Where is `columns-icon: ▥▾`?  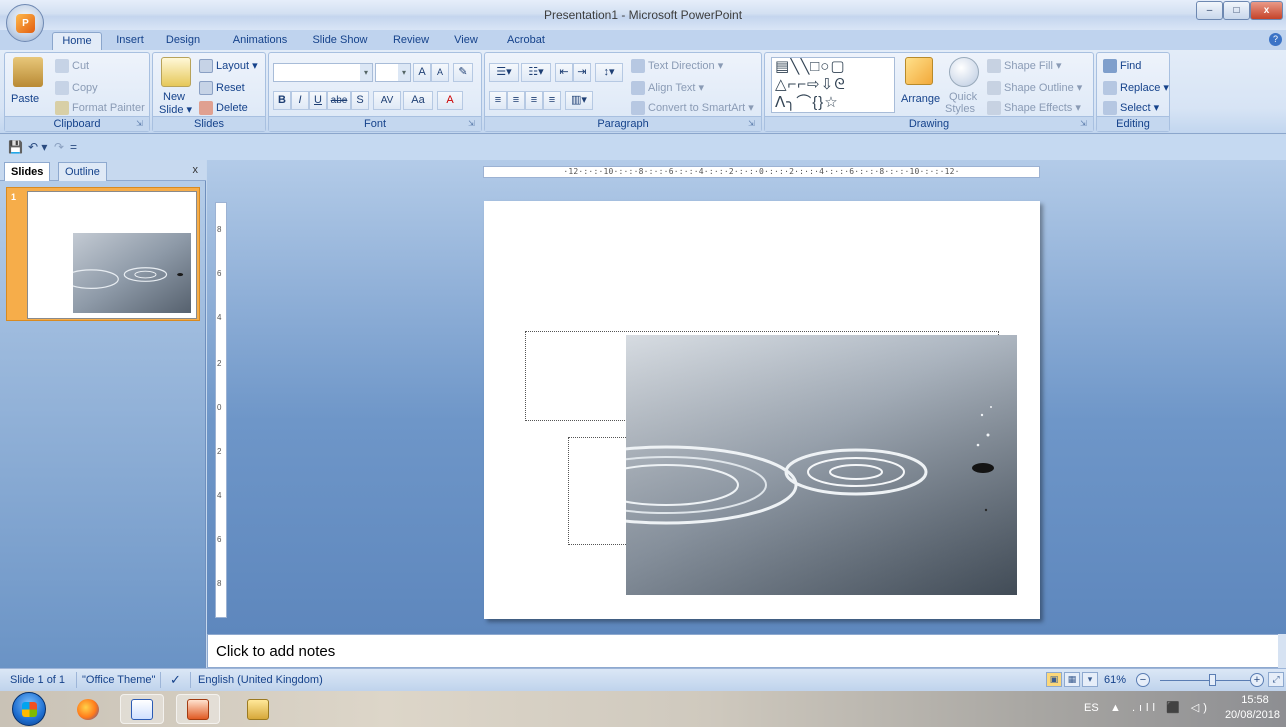
columns-icon: ▥▾ is located at coordinates (579, 100).